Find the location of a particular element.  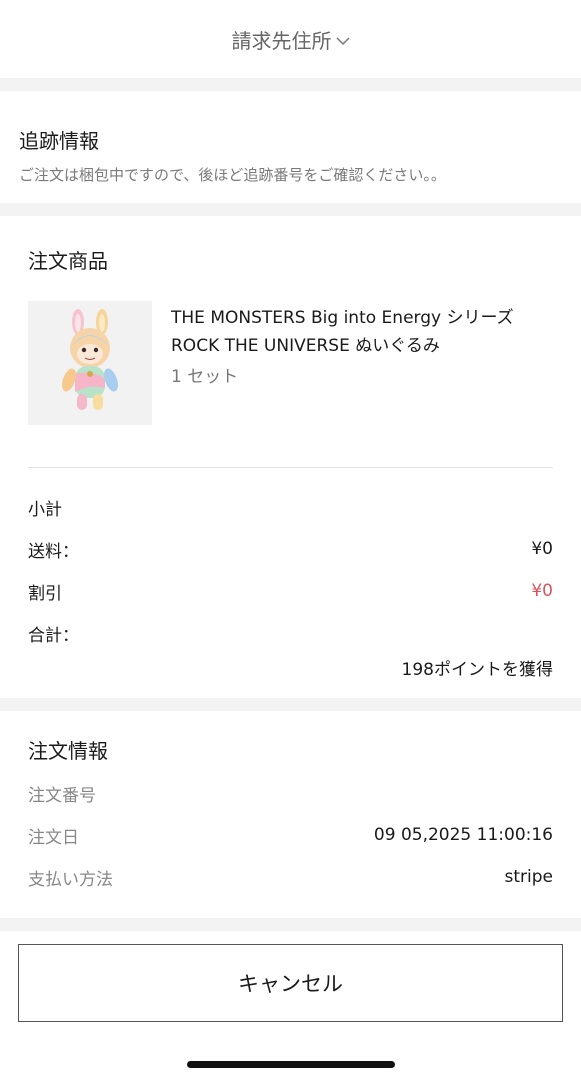

ordered-products-title: 注文商品 is located at coordinates (68, 261).